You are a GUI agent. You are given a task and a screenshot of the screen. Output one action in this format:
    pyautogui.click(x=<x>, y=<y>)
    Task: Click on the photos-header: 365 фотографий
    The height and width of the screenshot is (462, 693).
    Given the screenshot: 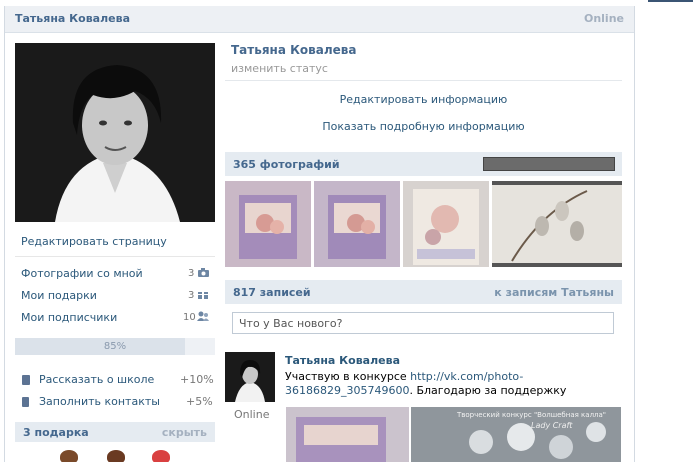 What is the action you would take?
    pyautogui.click(x=423, y=164)
    